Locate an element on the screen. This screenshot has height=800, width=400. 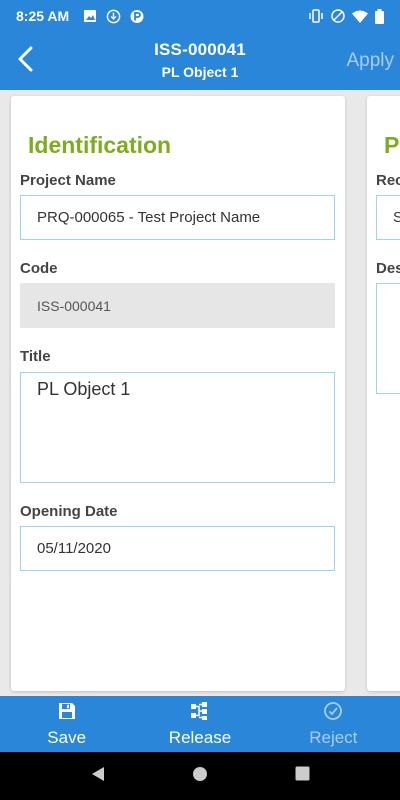
vibrate-icon is located at coordinates (316, 16).